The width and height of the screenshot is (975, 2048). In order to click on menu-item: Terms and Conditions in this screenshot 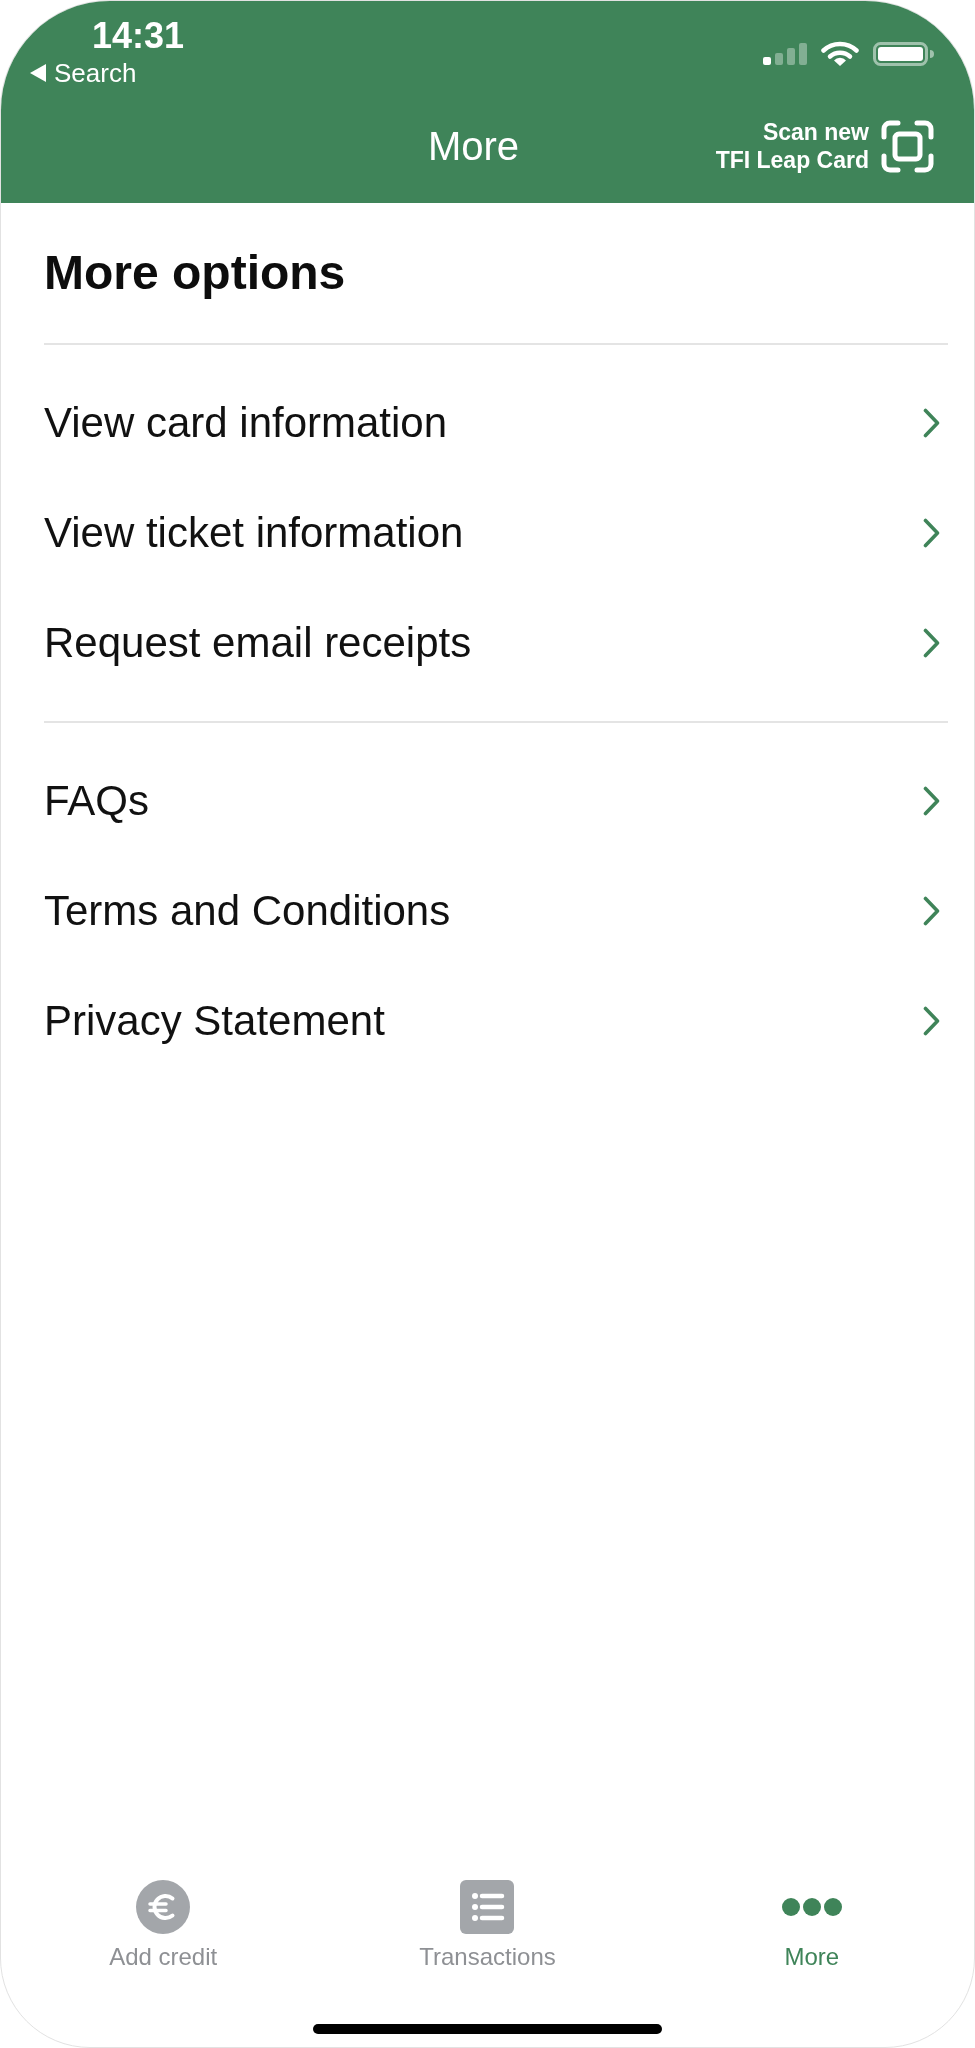, I will do `click(492, 911)`.